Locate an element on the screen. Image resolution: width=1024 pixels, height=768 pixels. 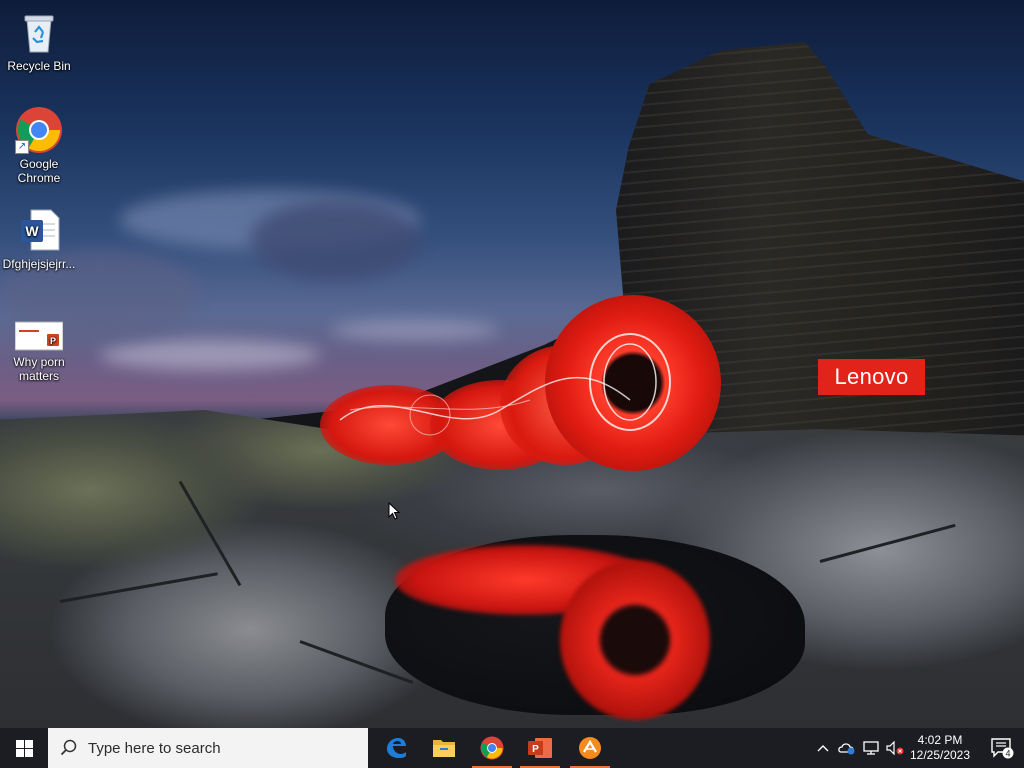
light-streaks is located at coordinates (505, 384).